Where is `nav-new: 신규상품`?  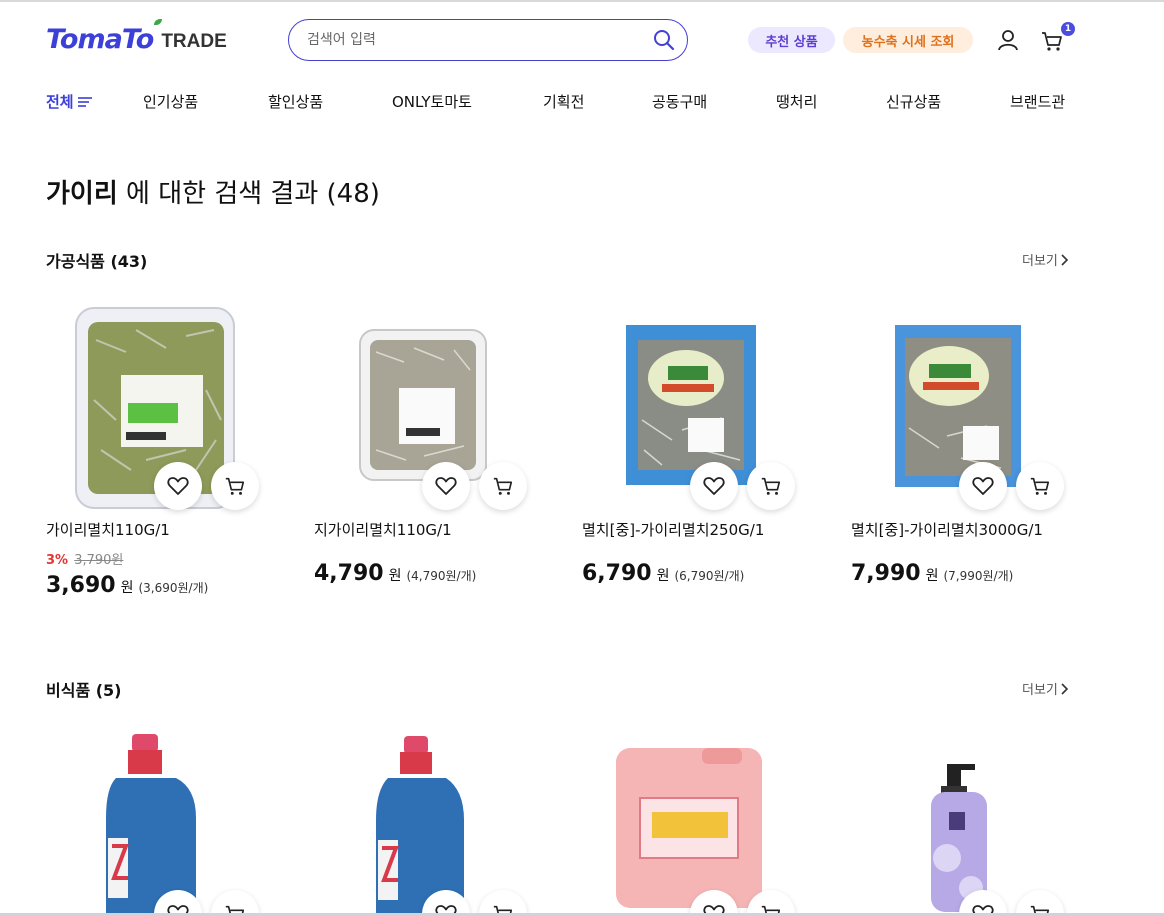 nav-new: 신규상품 is located at coordinates (913, 102).